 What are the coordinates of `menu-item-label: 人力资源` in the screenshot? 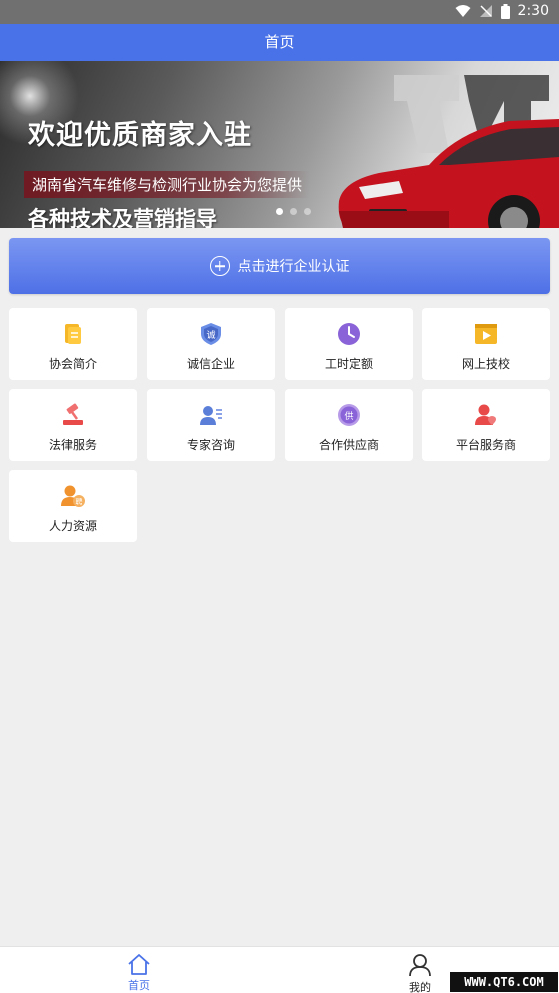 It's located at (72, 526).